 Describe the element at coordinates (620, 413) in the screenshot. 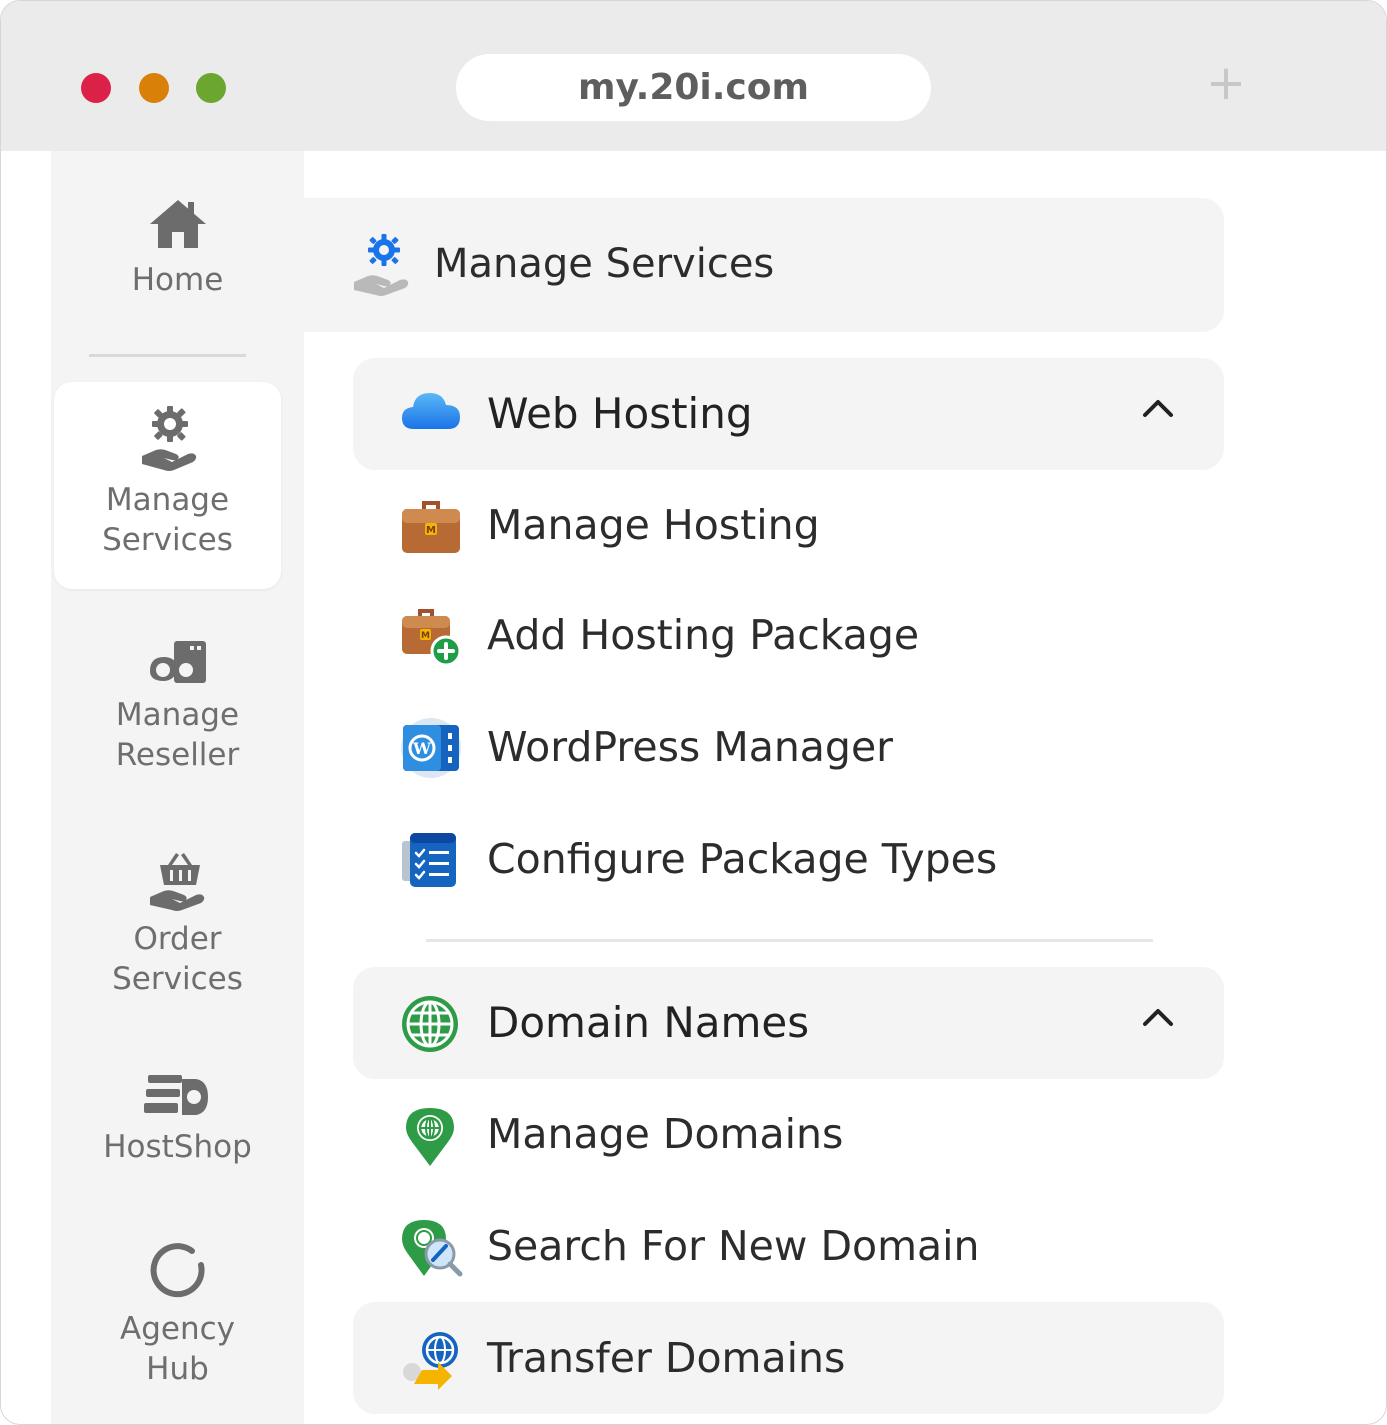

I see `group-title: Web Hosting` at that location.